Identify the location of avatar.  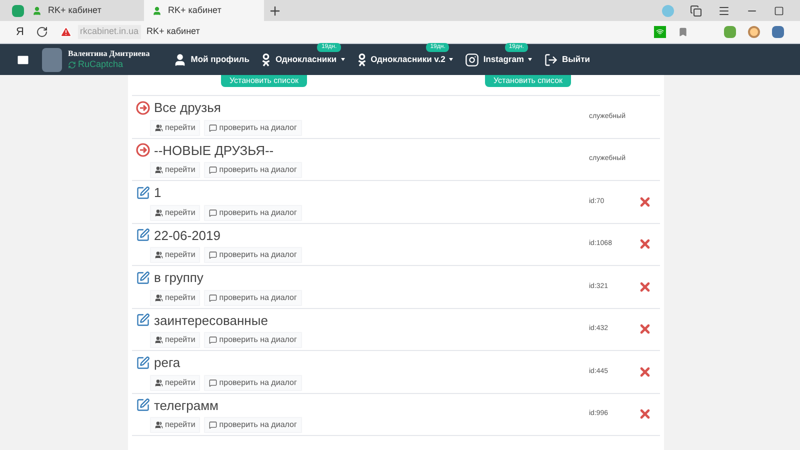
(52, 60).